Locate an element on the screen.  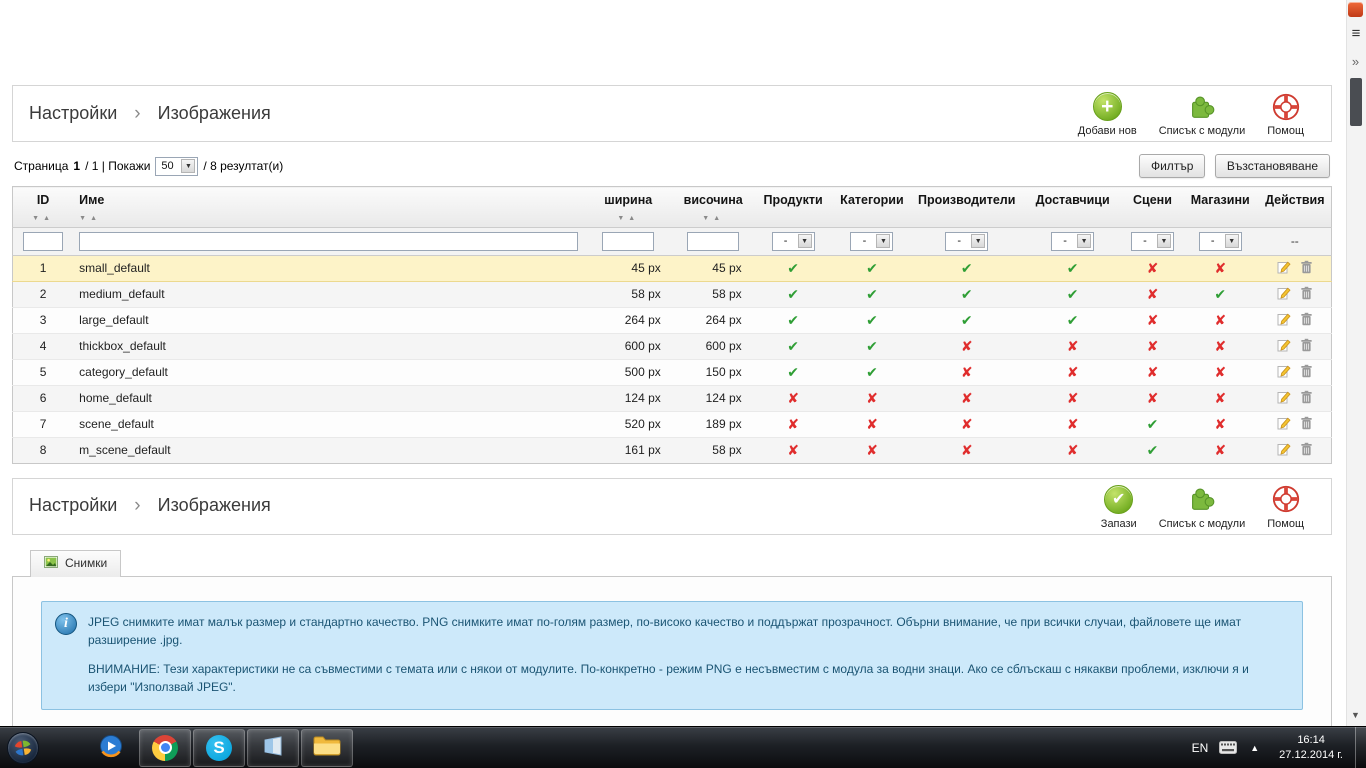
column-header-categories: Категории is located at coordinates (872, 207).